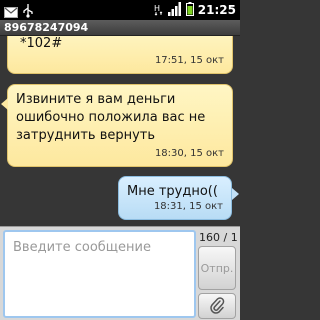  Describe the element at coordinates (218, 237) in the screenshot. I see `character-counter: 160 / 1` at that location.